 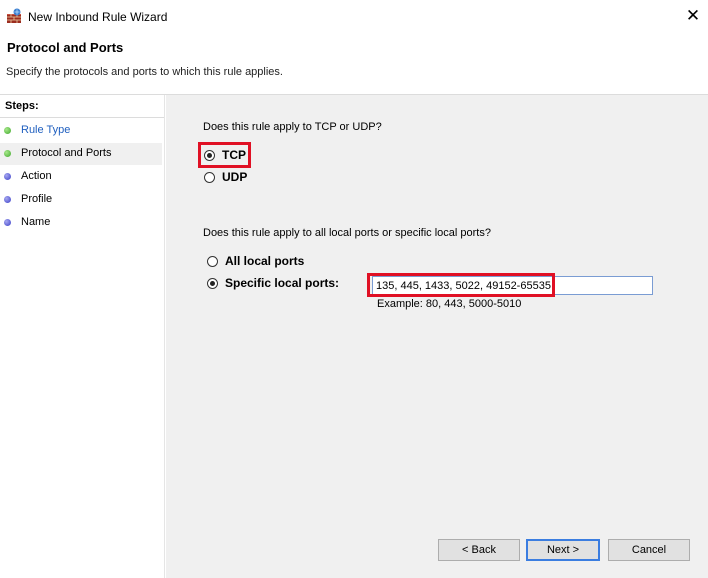 I want to click on protocol-question: Does this rule apply to TCP or UDP?, so click(x=292, y=127).